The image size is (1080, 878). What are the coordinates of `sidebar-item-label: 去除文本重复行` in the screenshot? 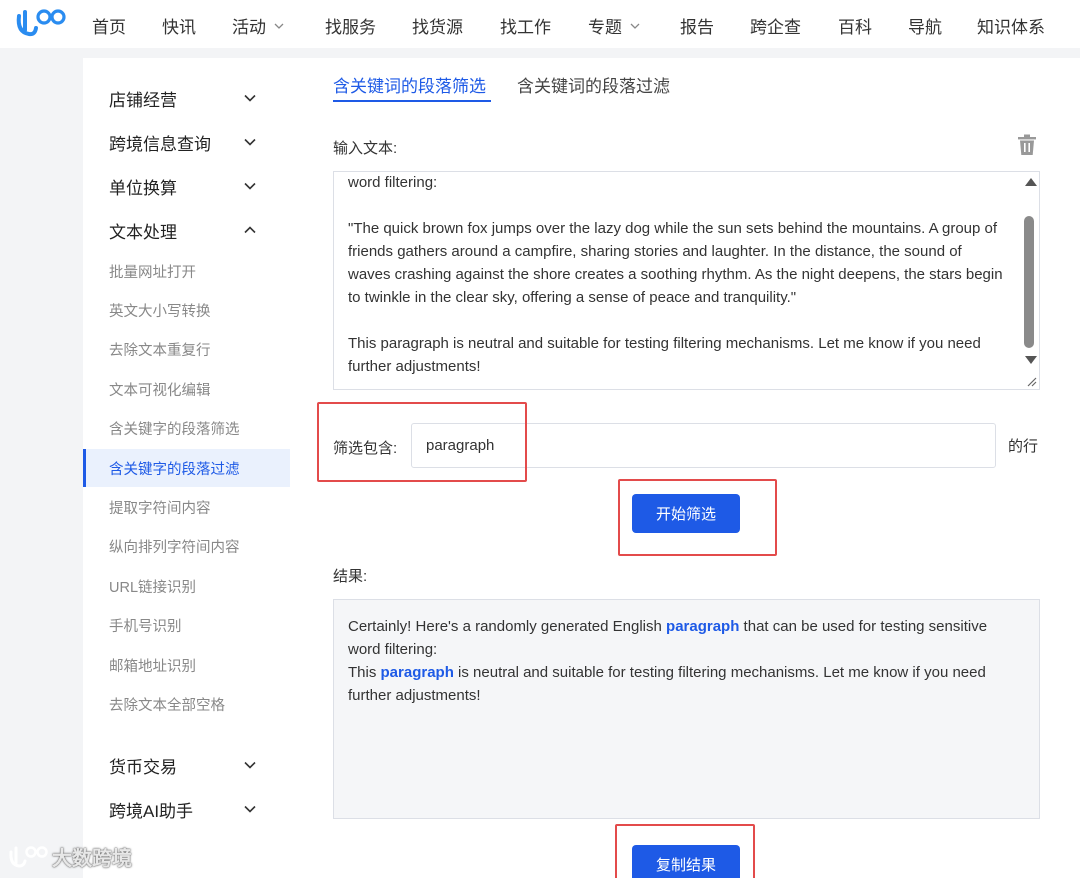 It's located at (160, 351).